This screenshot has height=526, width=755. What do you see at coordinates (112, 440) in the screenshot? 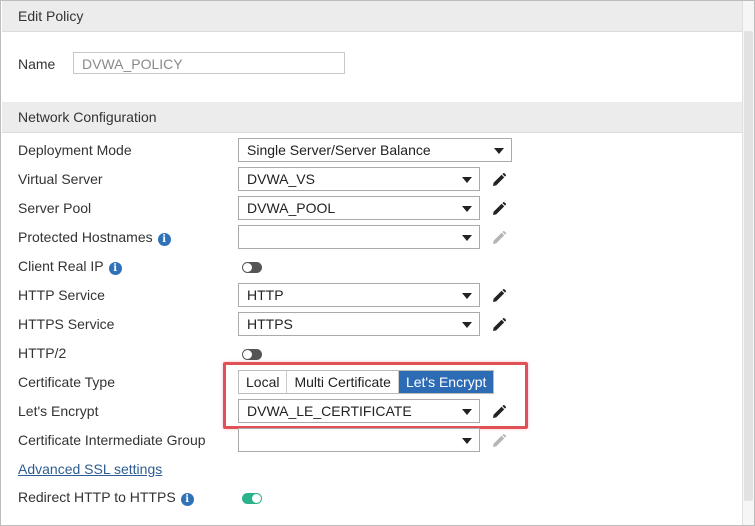
I see `cert-intermediate-group-label: Certificate Intermediate Group` at bounding box center [112, 440].